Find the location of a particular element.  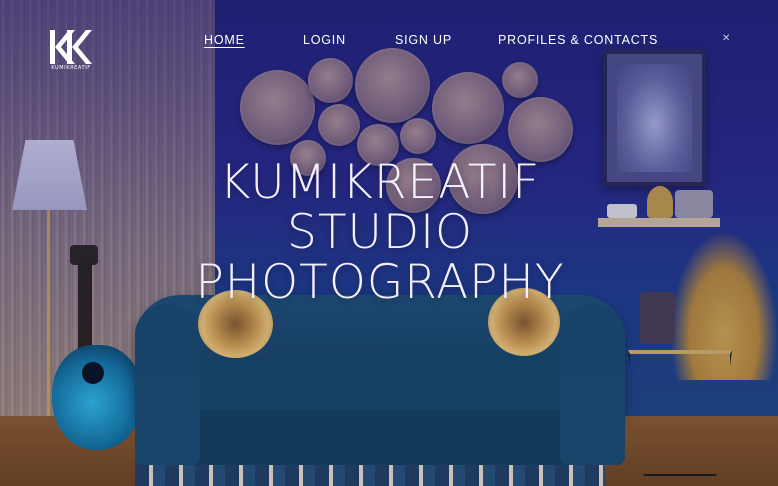

site-logo: KUMIKREATIF is located at coordinates (71, 52).